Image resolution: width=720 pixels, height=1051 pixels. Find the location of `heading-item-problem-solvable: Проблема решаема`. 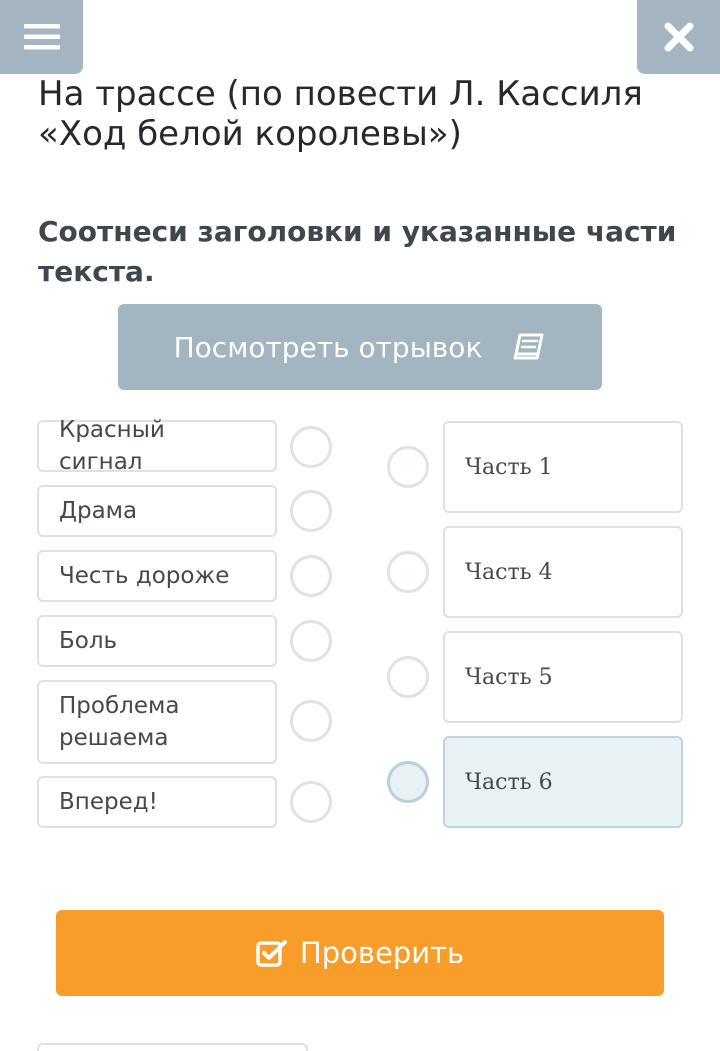

heading-item-problem-solvable: Проблема решаема is located at coordinates (157, 722).